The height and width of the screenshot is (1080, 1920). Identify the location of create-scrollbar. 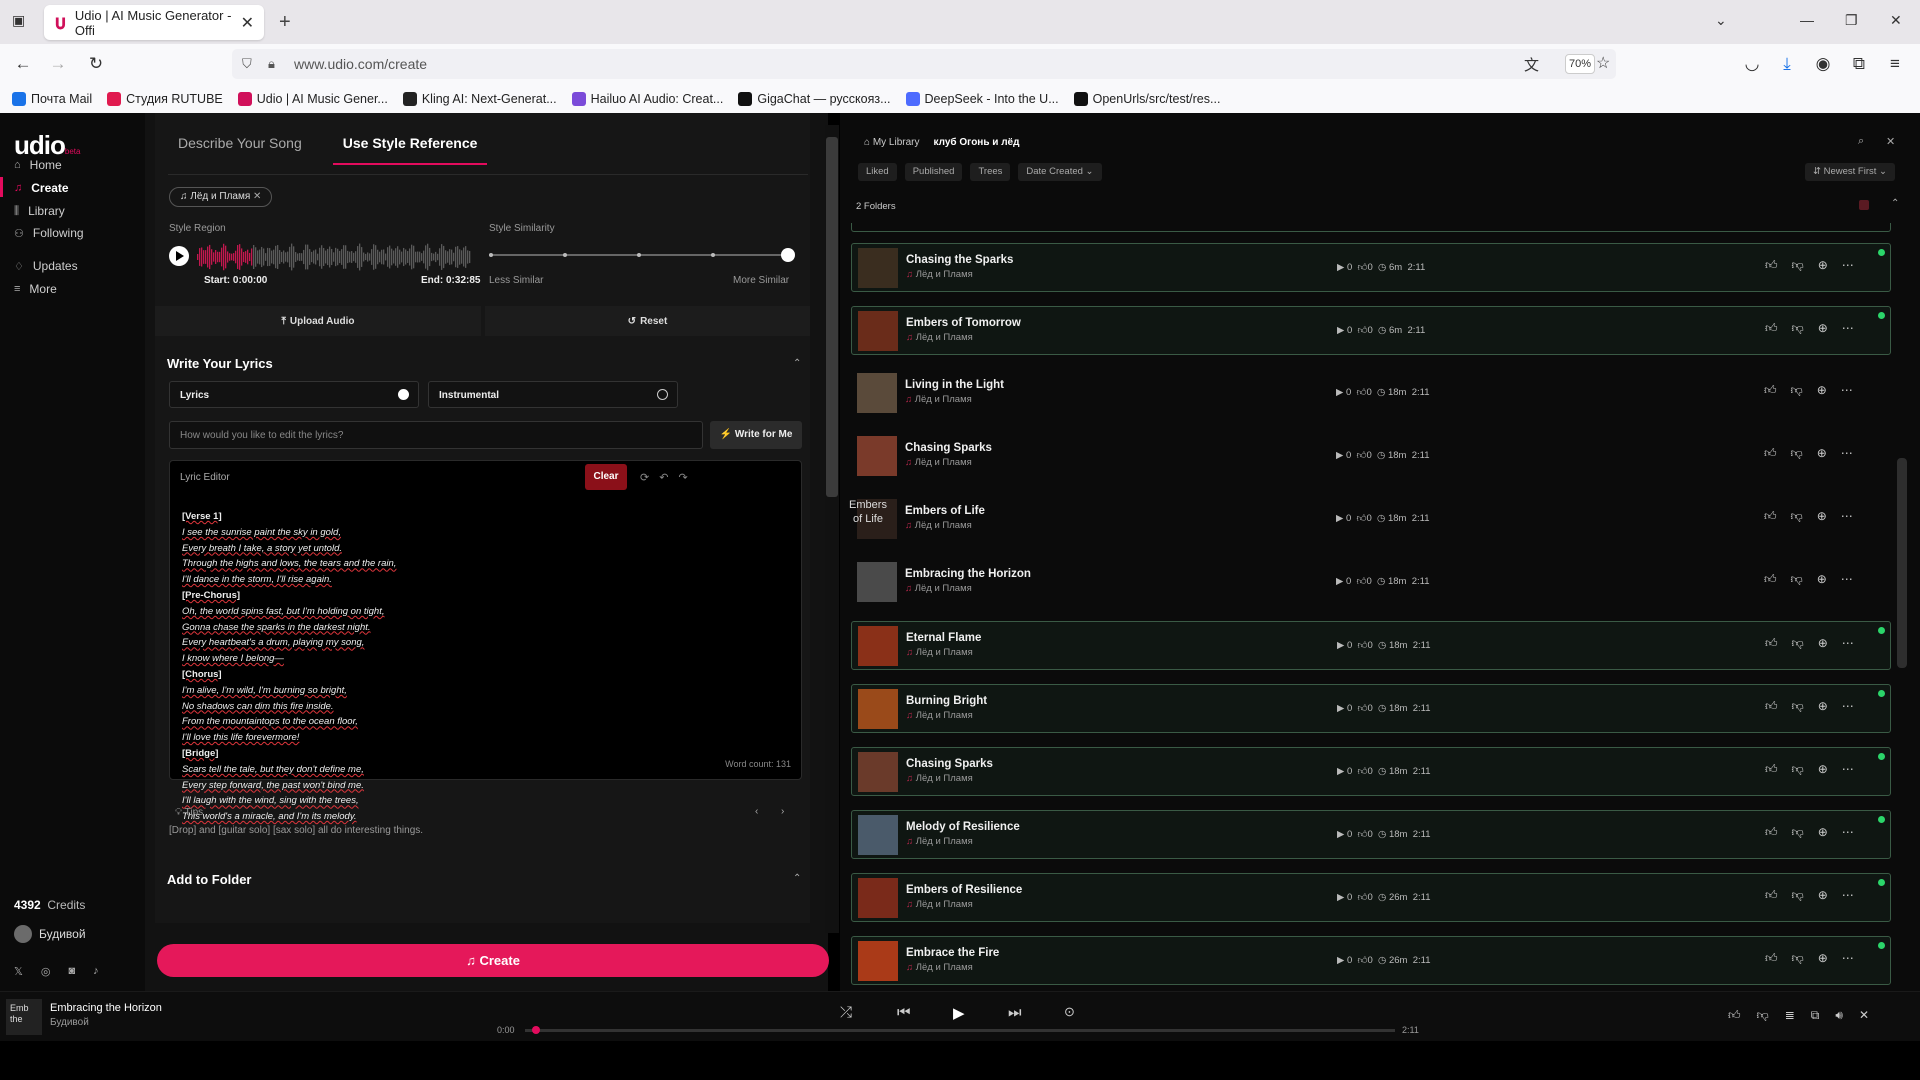
(832, 529).